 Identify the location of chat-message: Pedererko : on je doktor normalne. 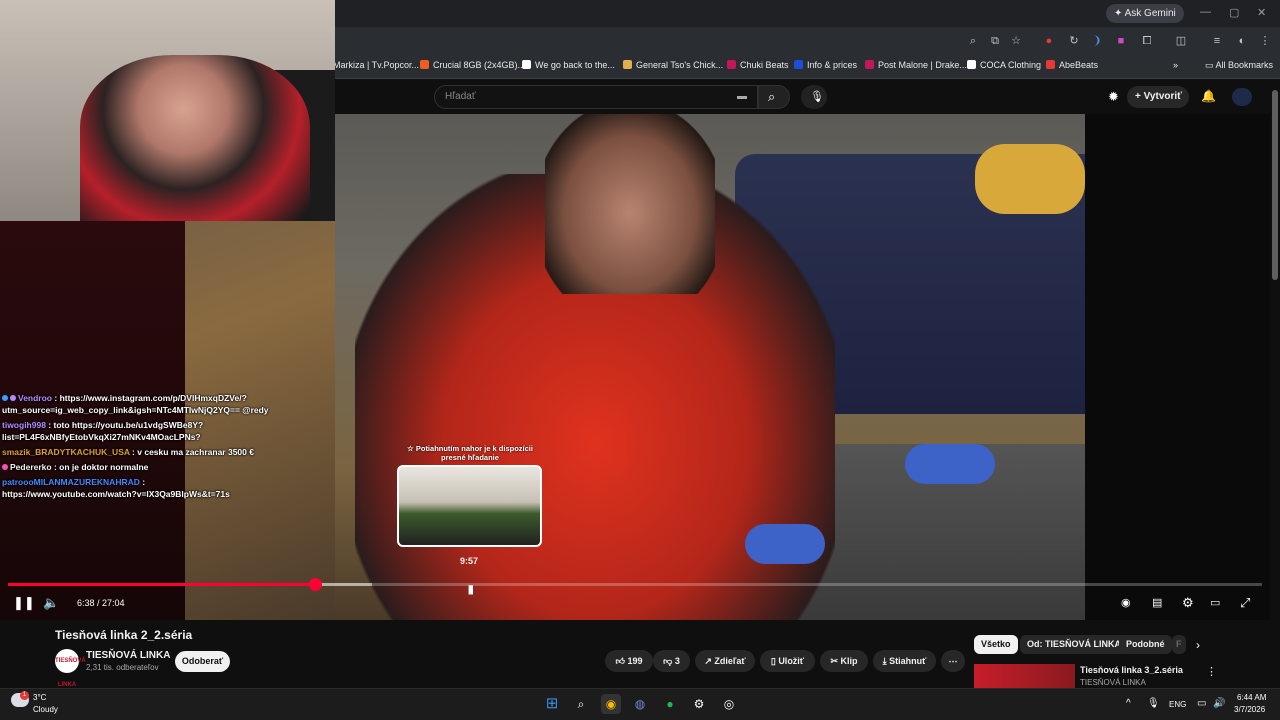
(137, 467).